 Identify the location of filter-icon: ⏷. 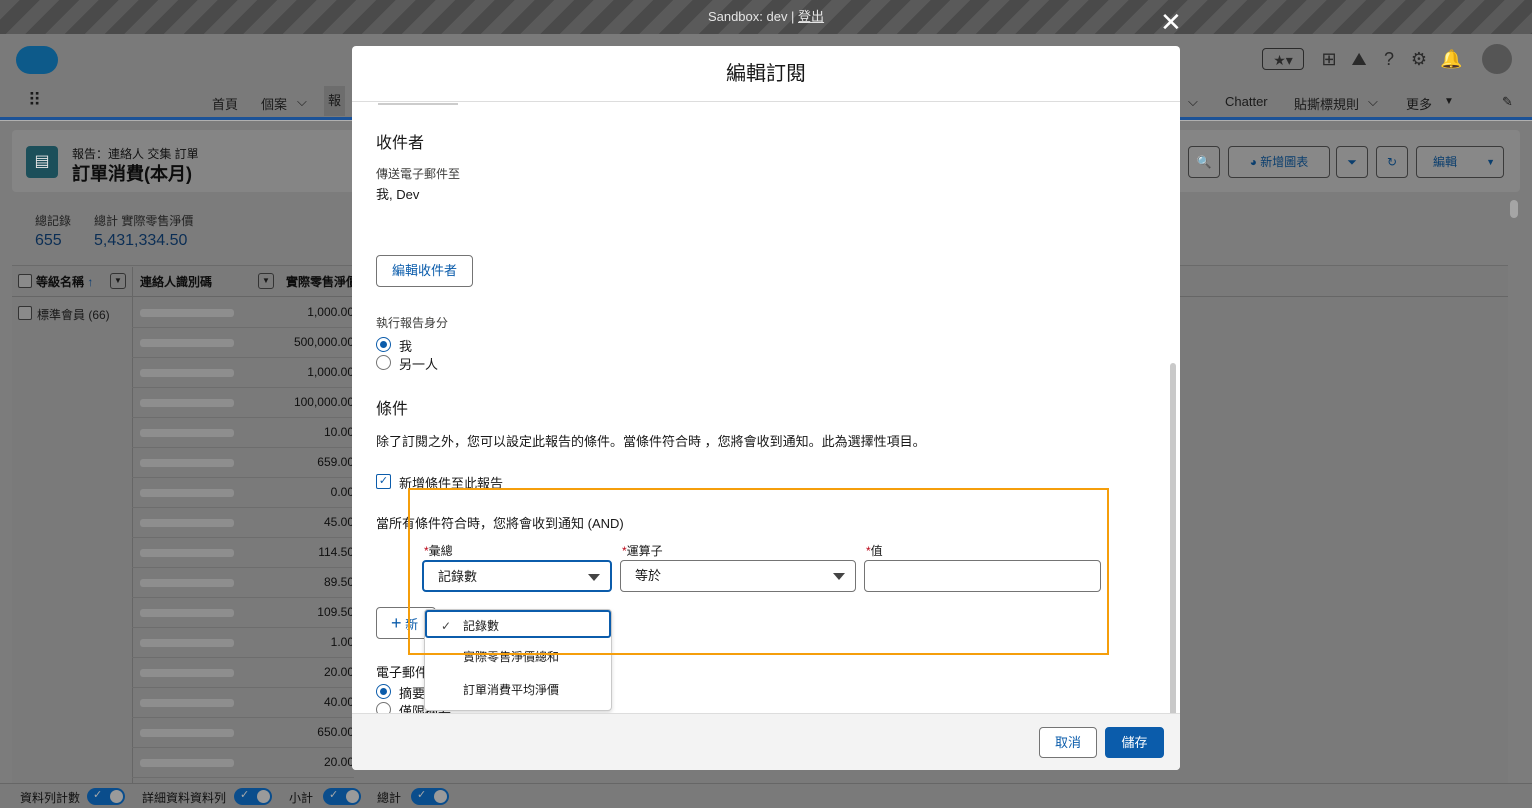
(1352, 162).